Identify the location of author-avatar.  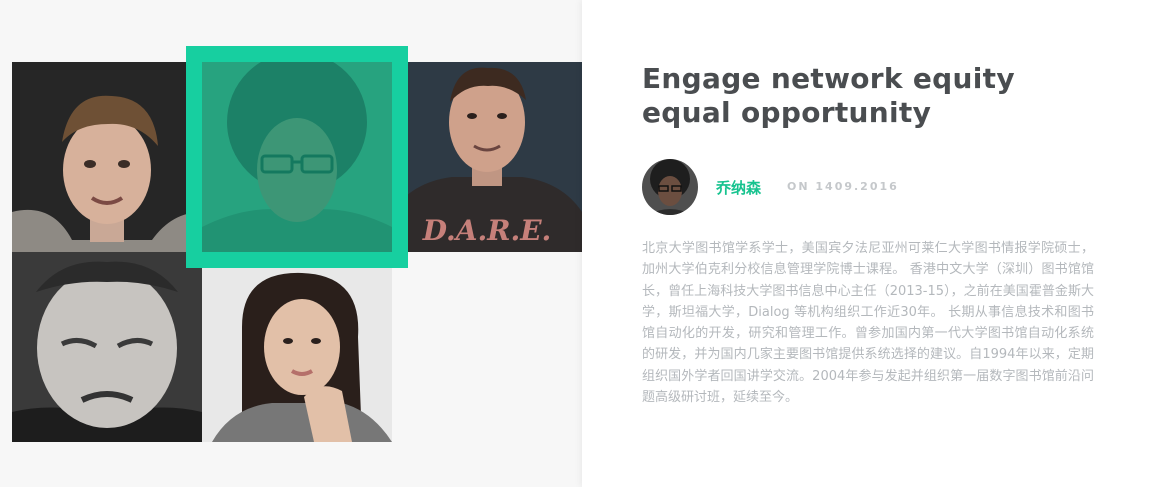
(670, 187).